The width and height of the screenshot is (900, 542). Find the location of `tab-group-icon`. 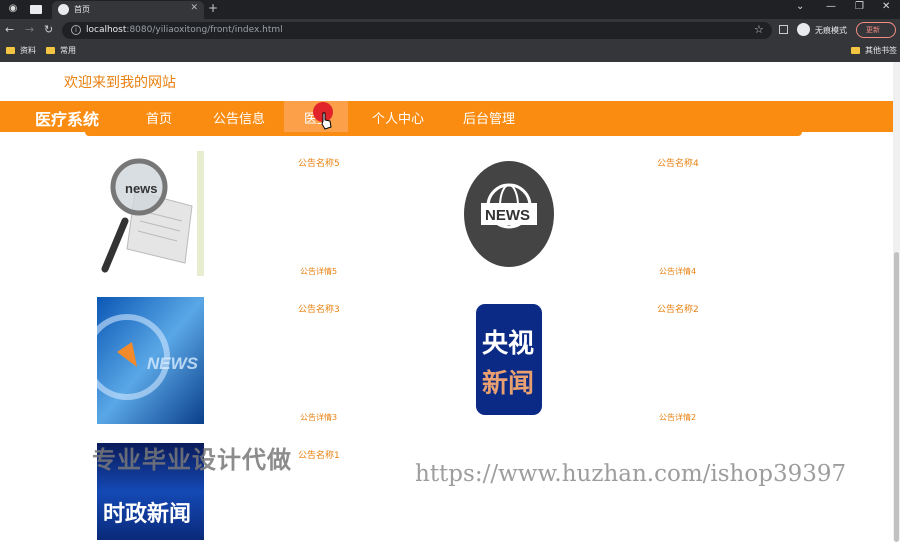

tab-group-icon is located at coordinates (36, 9).